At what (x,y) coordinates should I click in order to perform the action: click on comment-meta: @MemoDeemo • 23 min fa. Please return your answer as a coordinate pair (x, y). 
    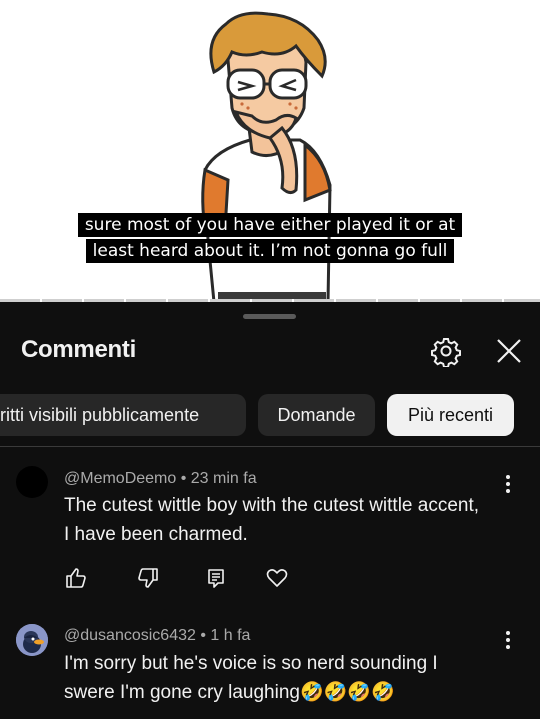
    Looking at the image, I should click on (160, 478).